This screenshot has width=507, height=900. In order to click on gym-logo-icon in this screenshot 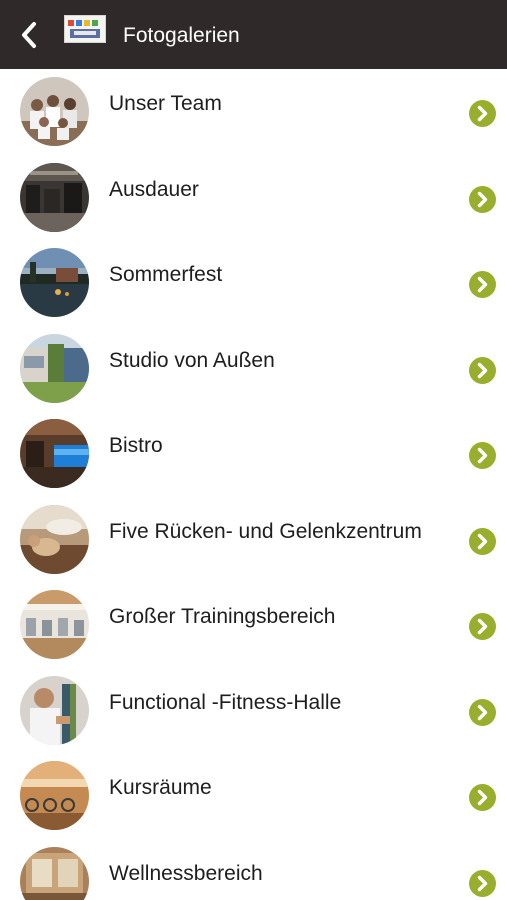, I will do `click(85, 29)`.